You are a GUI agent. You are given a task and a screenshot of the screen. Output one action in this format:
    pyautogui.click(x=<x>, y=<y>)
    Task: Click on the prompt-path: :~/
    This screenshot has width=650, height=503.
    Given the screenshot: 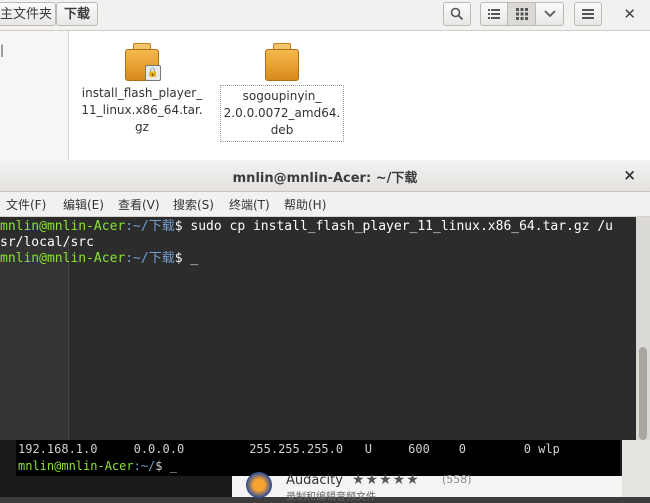 What is the action you would take?
    pyautogui.click(x=144, y=466)
    